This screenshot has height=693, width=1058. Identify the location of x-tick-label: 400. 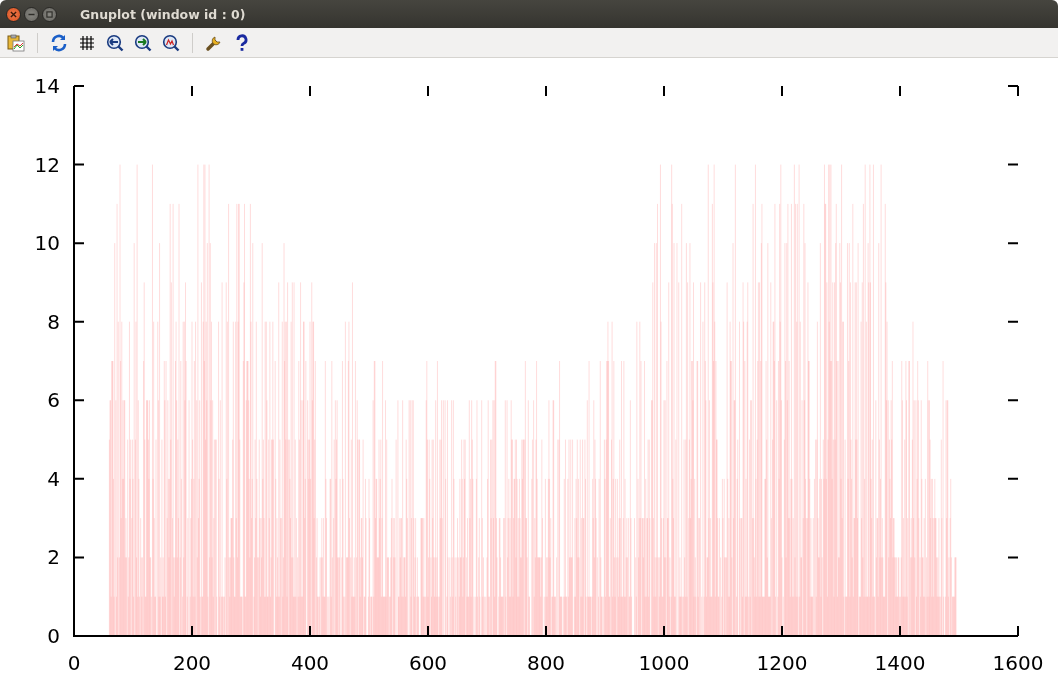
(310, 663).